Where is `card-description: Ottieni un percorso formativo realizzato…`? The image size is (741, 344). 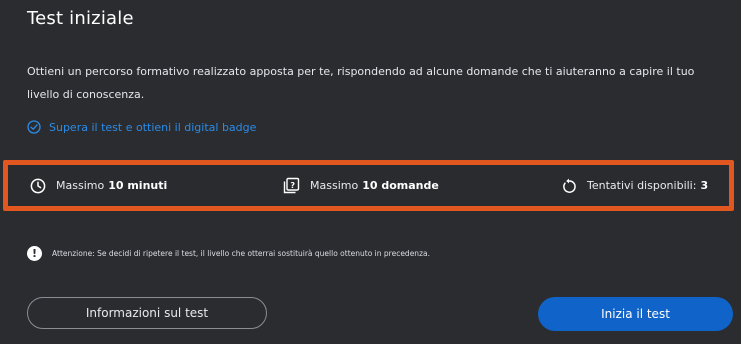
card-description: Ottieni un percorso formativo realizzato… is located at coordinates (361, 83).